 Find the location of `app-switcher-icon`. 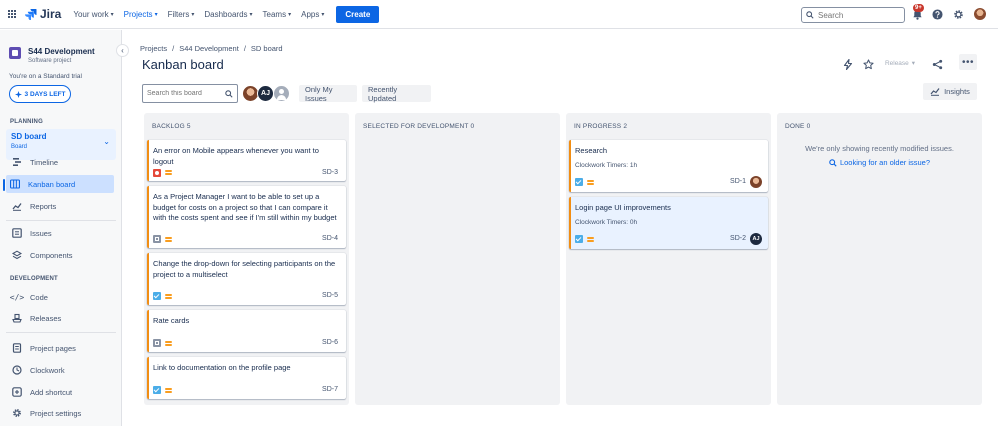

app-switcher-icon is located at coordinates (12, 14).